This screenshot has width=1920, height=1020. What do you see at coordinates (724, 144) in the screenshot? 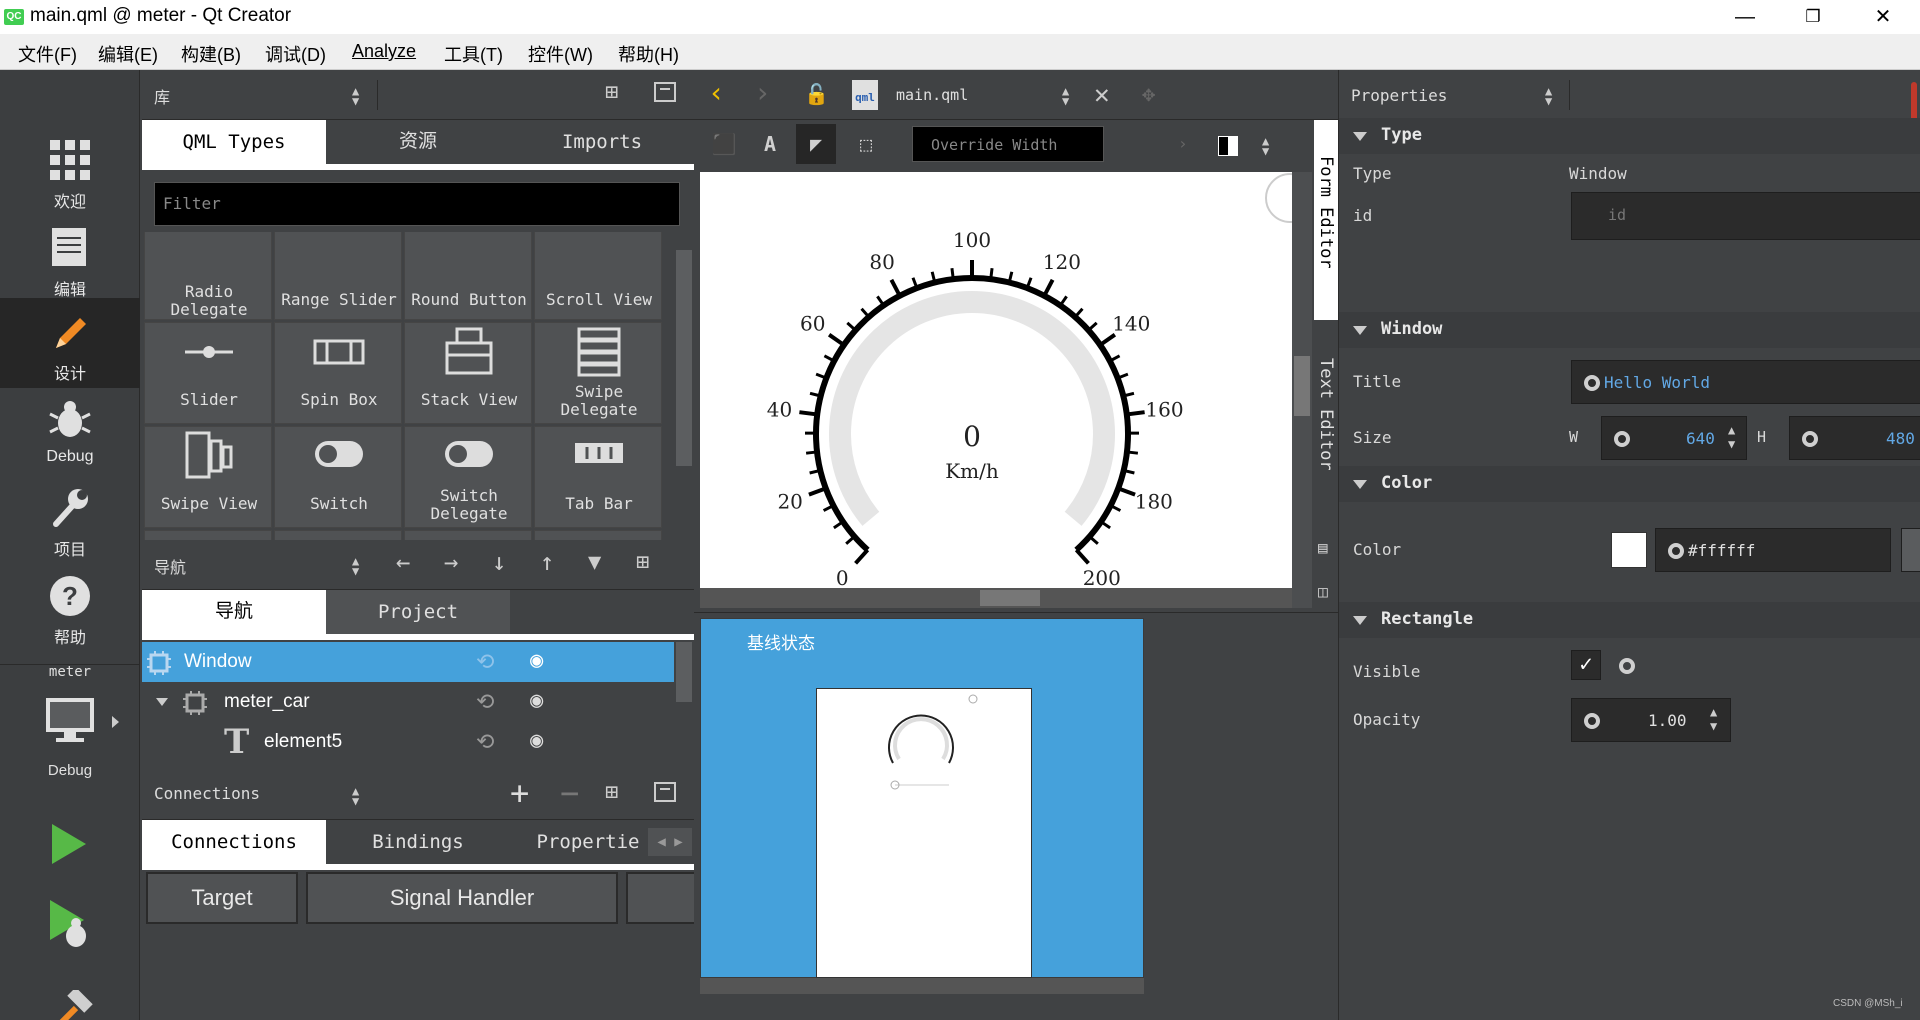
I see `no-snapping-icon: ⬛` at bounding box center [724, 144].